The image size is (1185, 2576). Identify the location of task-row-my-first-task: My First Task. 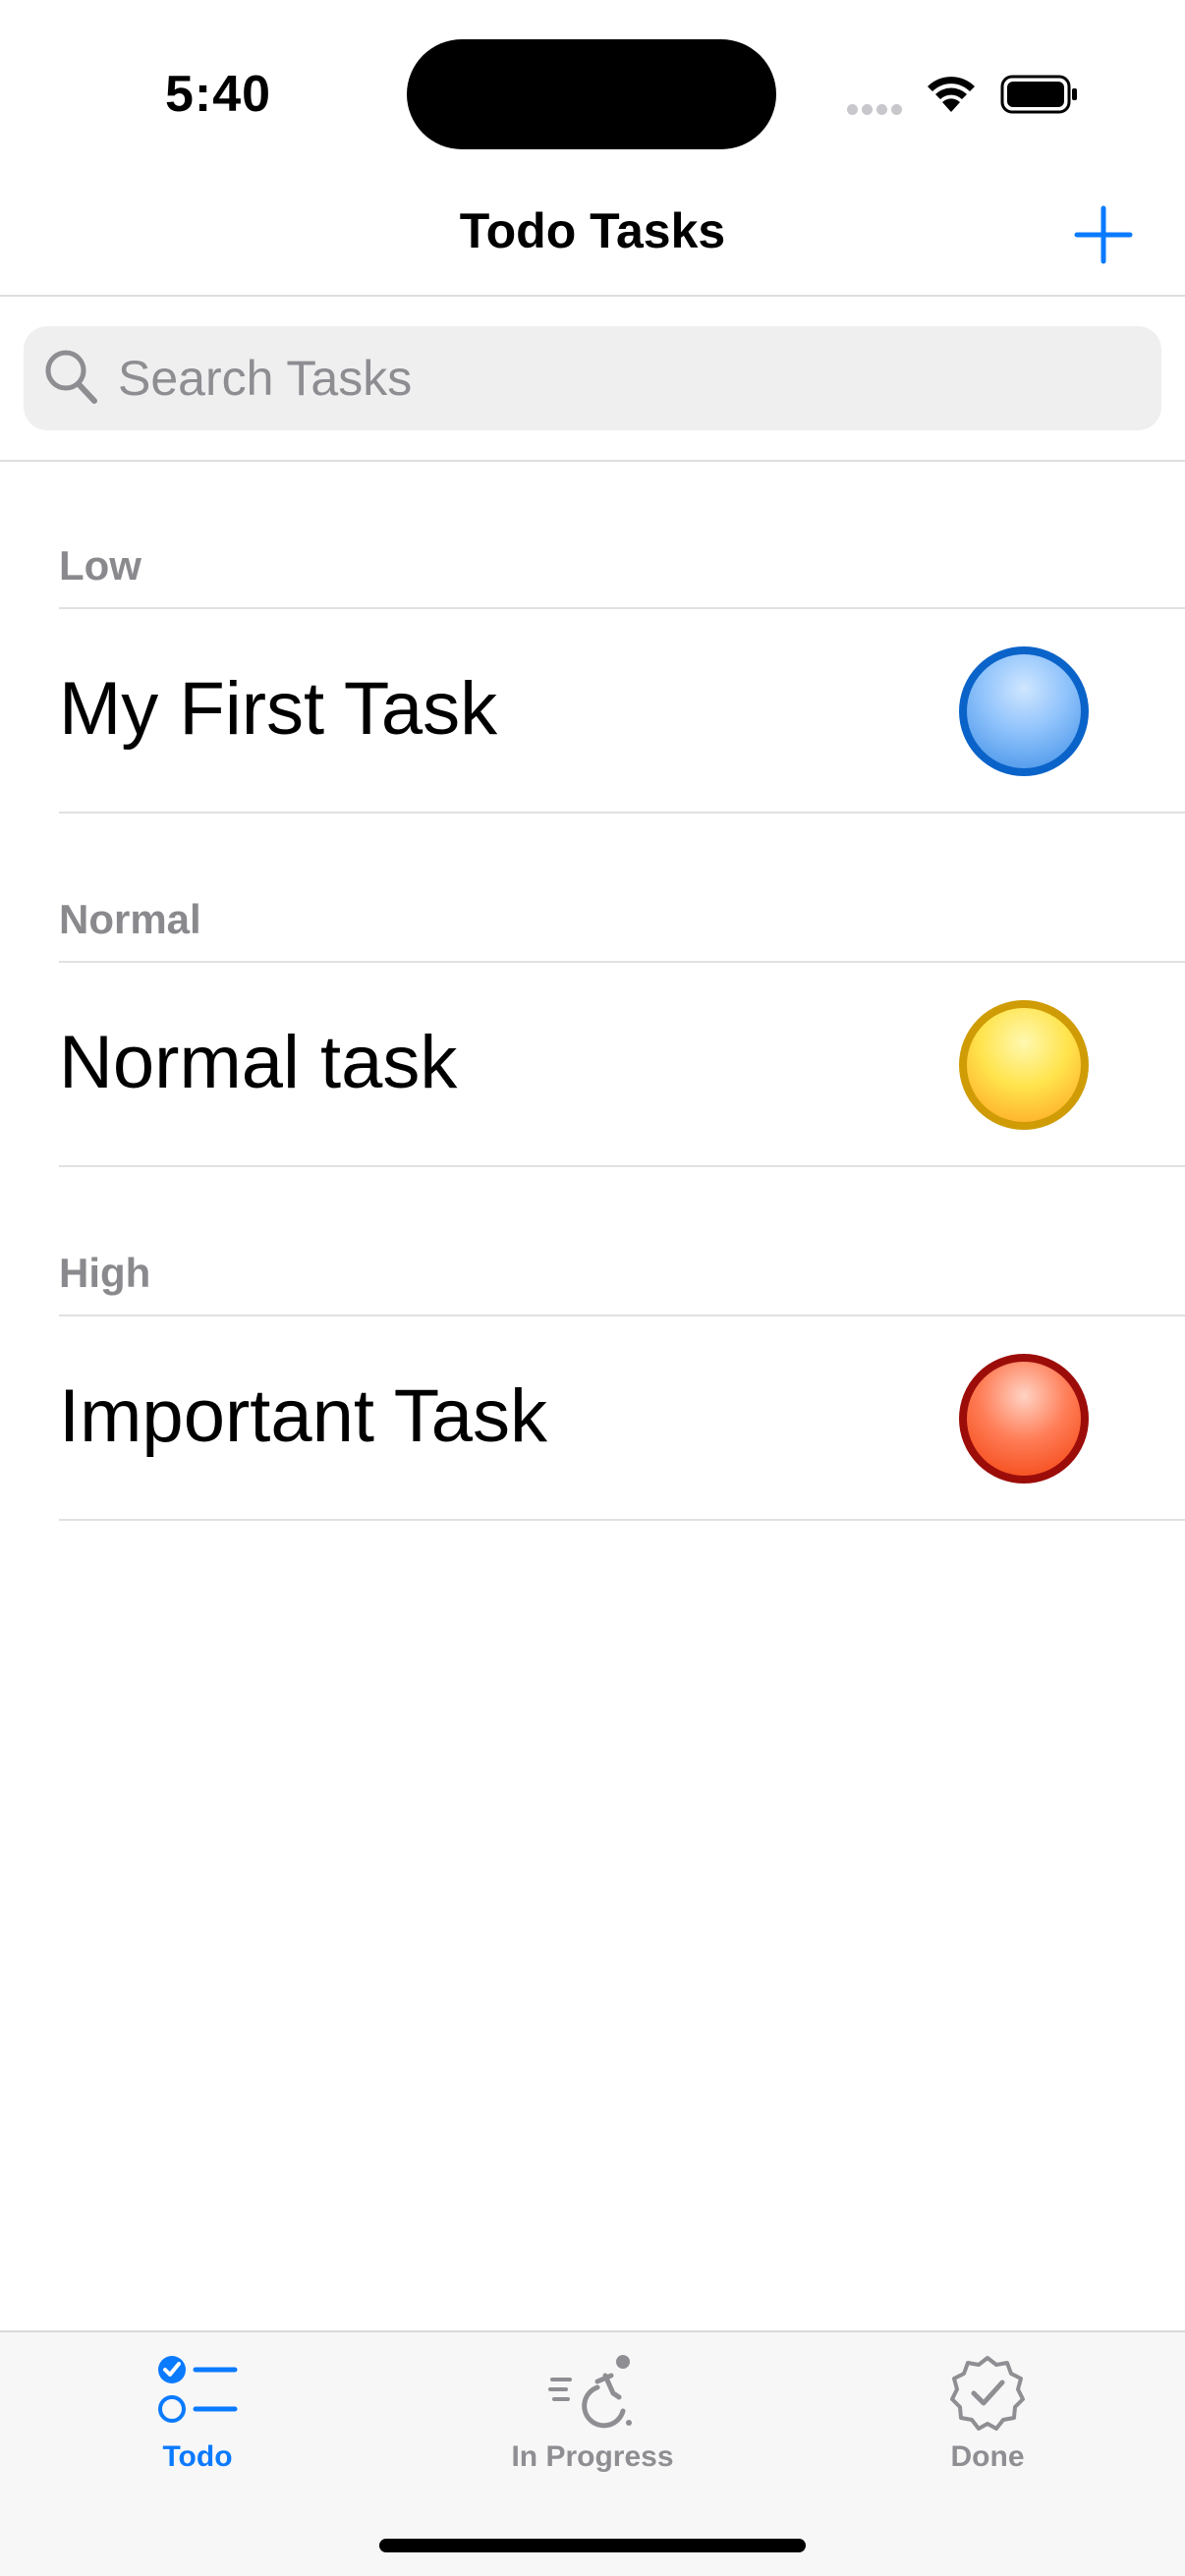
(592, 710).